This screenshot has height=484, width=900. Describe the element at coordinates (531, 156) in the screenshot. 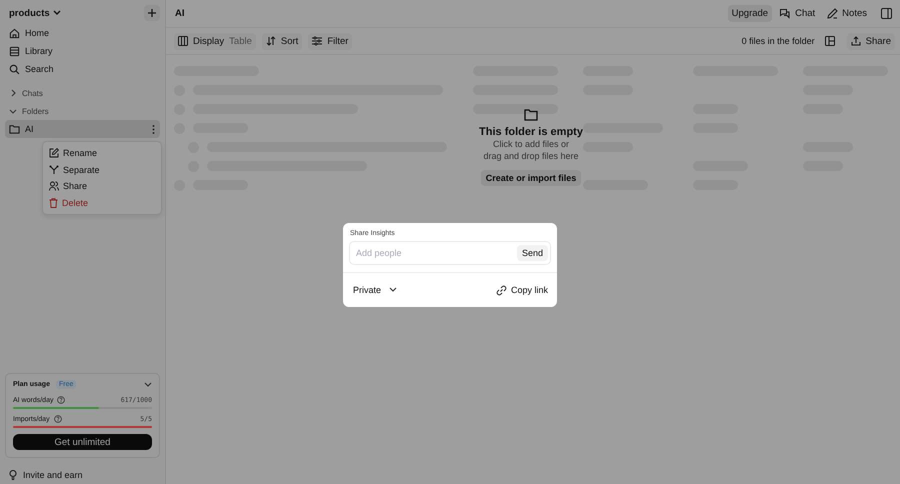

I see `empty-hint: drag and drop files here` at that location.